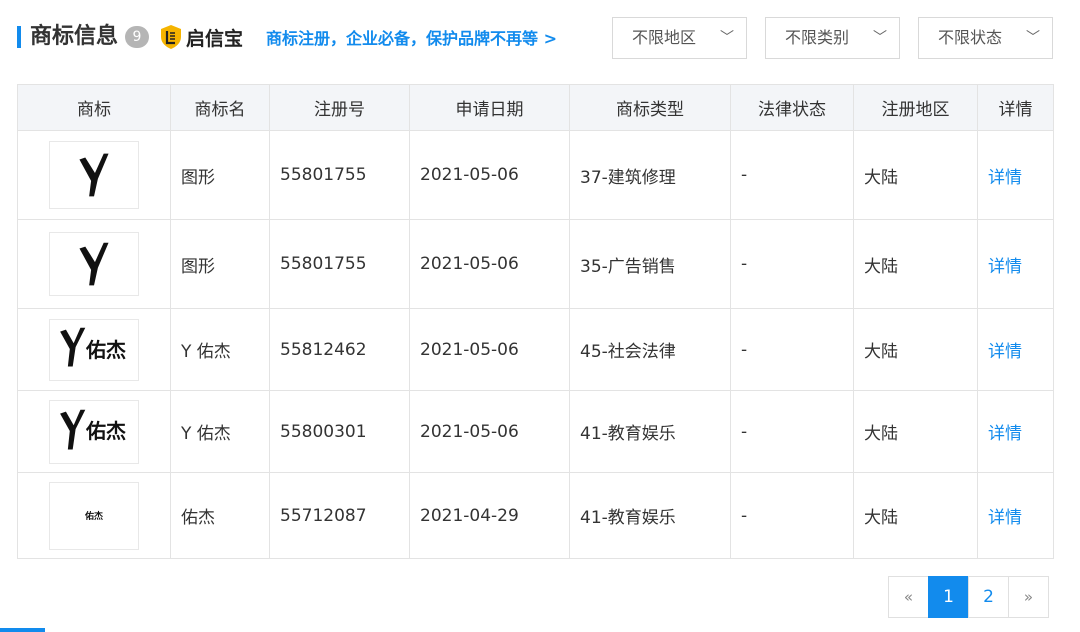  Describe the element at coordinates (411, 39) in the screenshot. I see `trademark-register-link: 商标注册，企业必备，保护品牌不再等 >` at that location.